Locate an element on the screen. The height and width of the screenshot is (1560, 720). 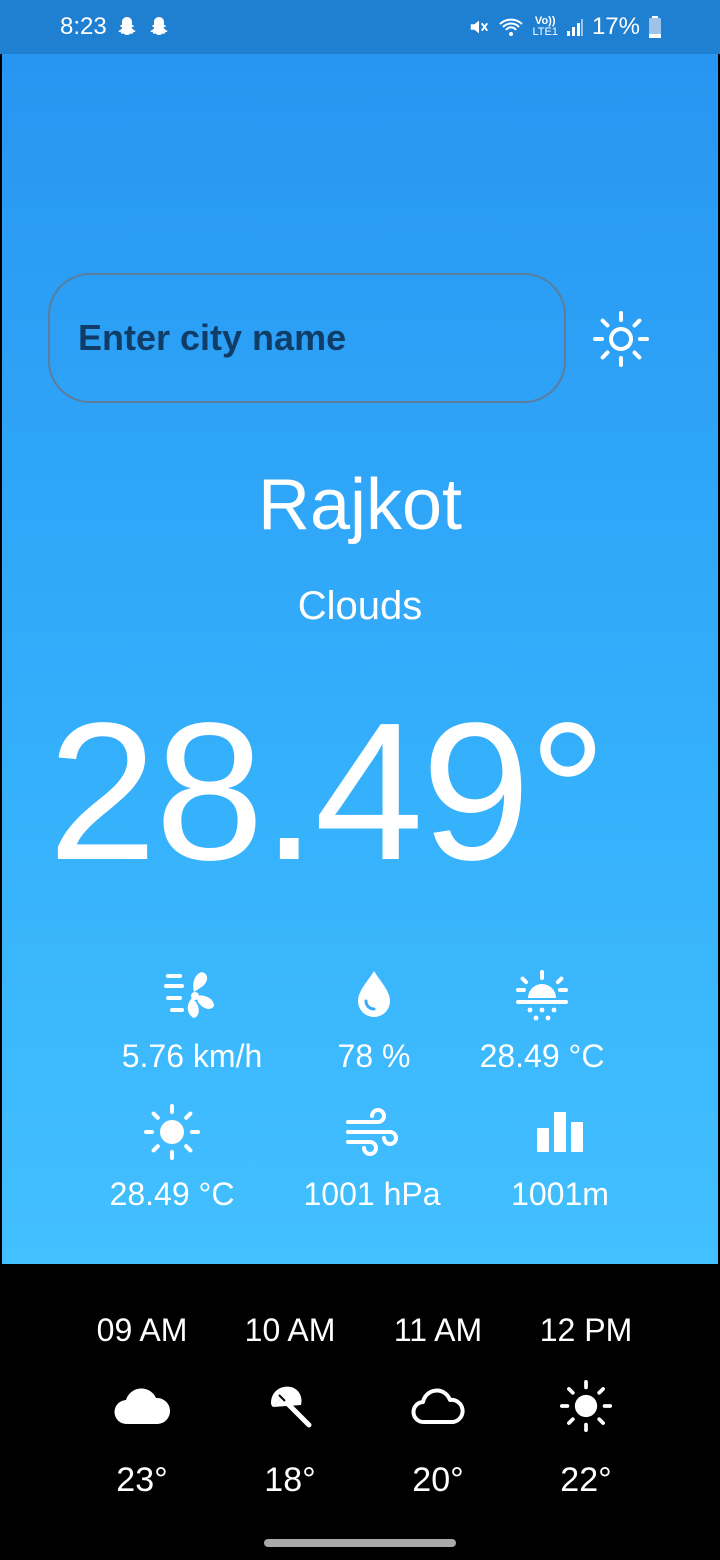
status-bar: 8:23 Vo)) LTE1 17% is located at coordinates (360, 27).